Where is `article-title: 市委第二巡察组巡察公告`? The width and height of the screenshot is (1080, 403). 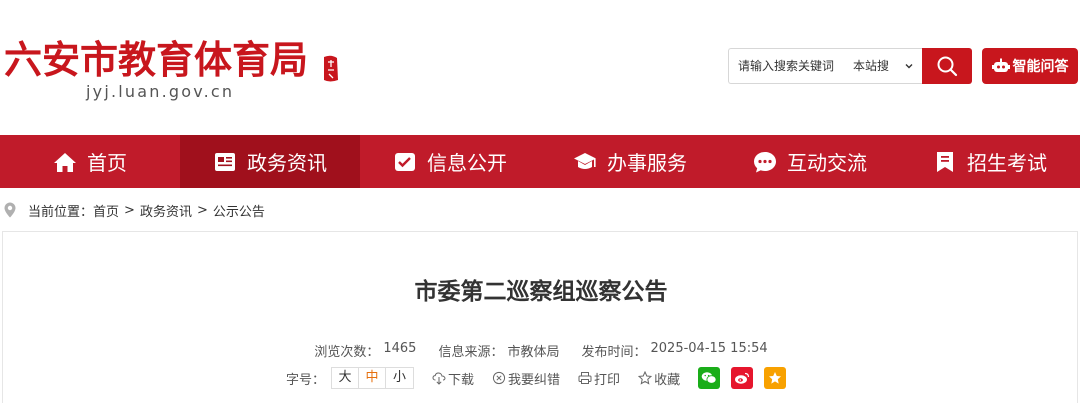 article-title: 市委第二巡察组巡察公告 is located at coordinates (541, 292).